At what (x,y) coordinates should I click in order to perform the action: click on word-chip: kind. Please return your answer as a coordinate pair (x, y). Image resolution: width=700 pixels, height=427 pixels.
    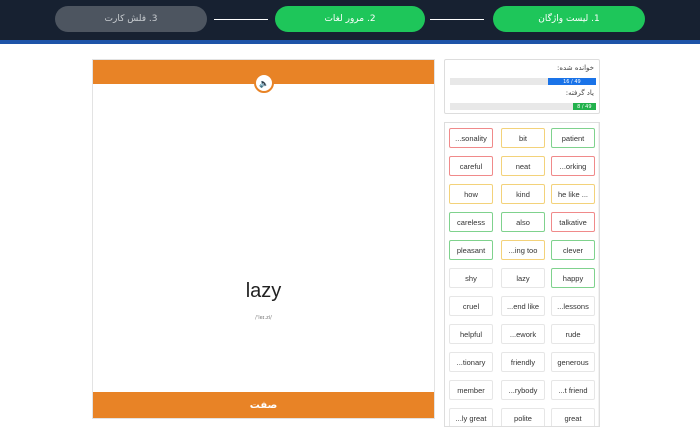
    Looking at the image, I should click on (523, 194).